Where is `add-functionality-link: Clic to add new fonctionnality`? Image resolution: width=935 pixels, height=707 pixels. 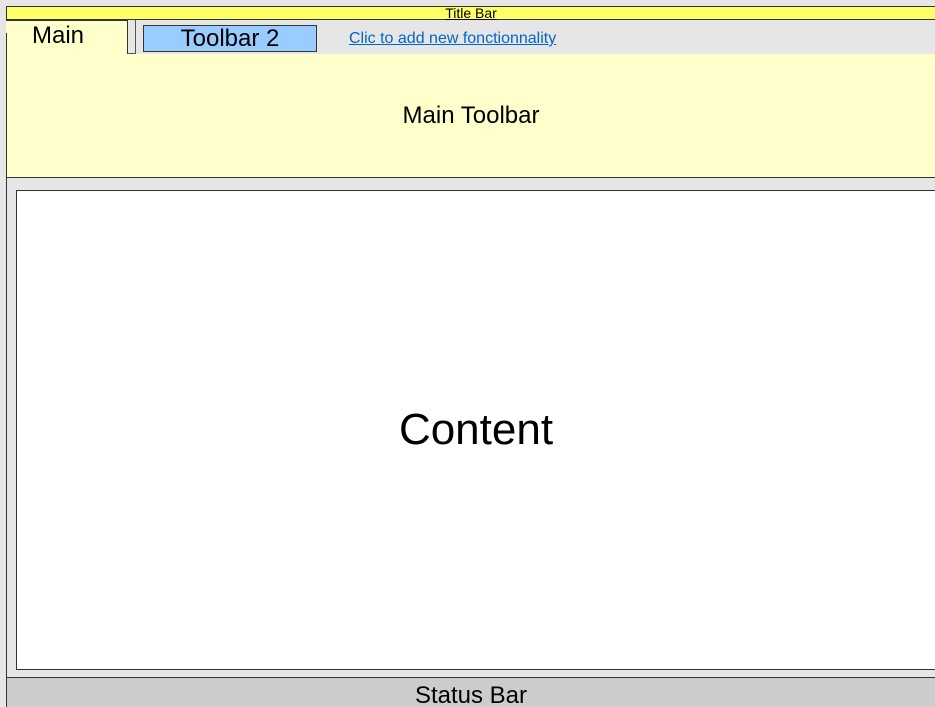
add-functionality-link: Clic to add new fonctionnality is located at coordinates (452, 39).